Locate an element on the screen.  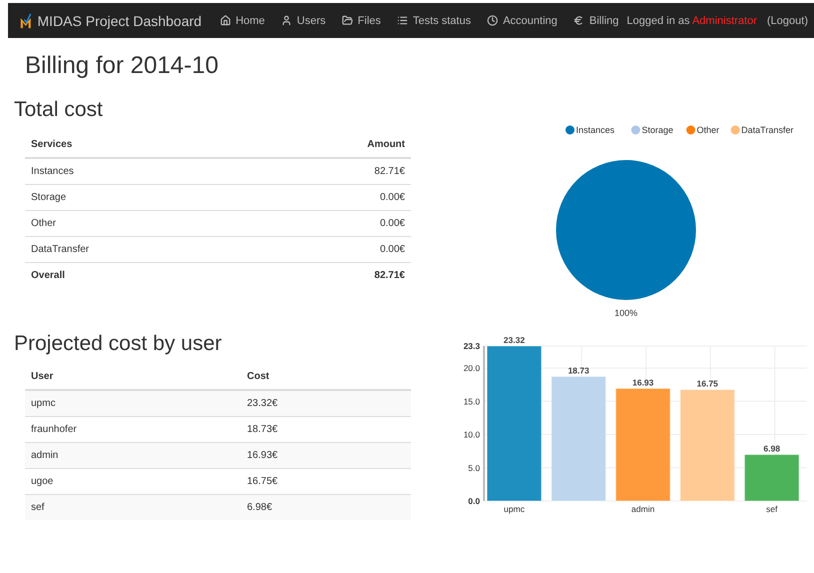
clock-icon is located at coordinates (492, 20).